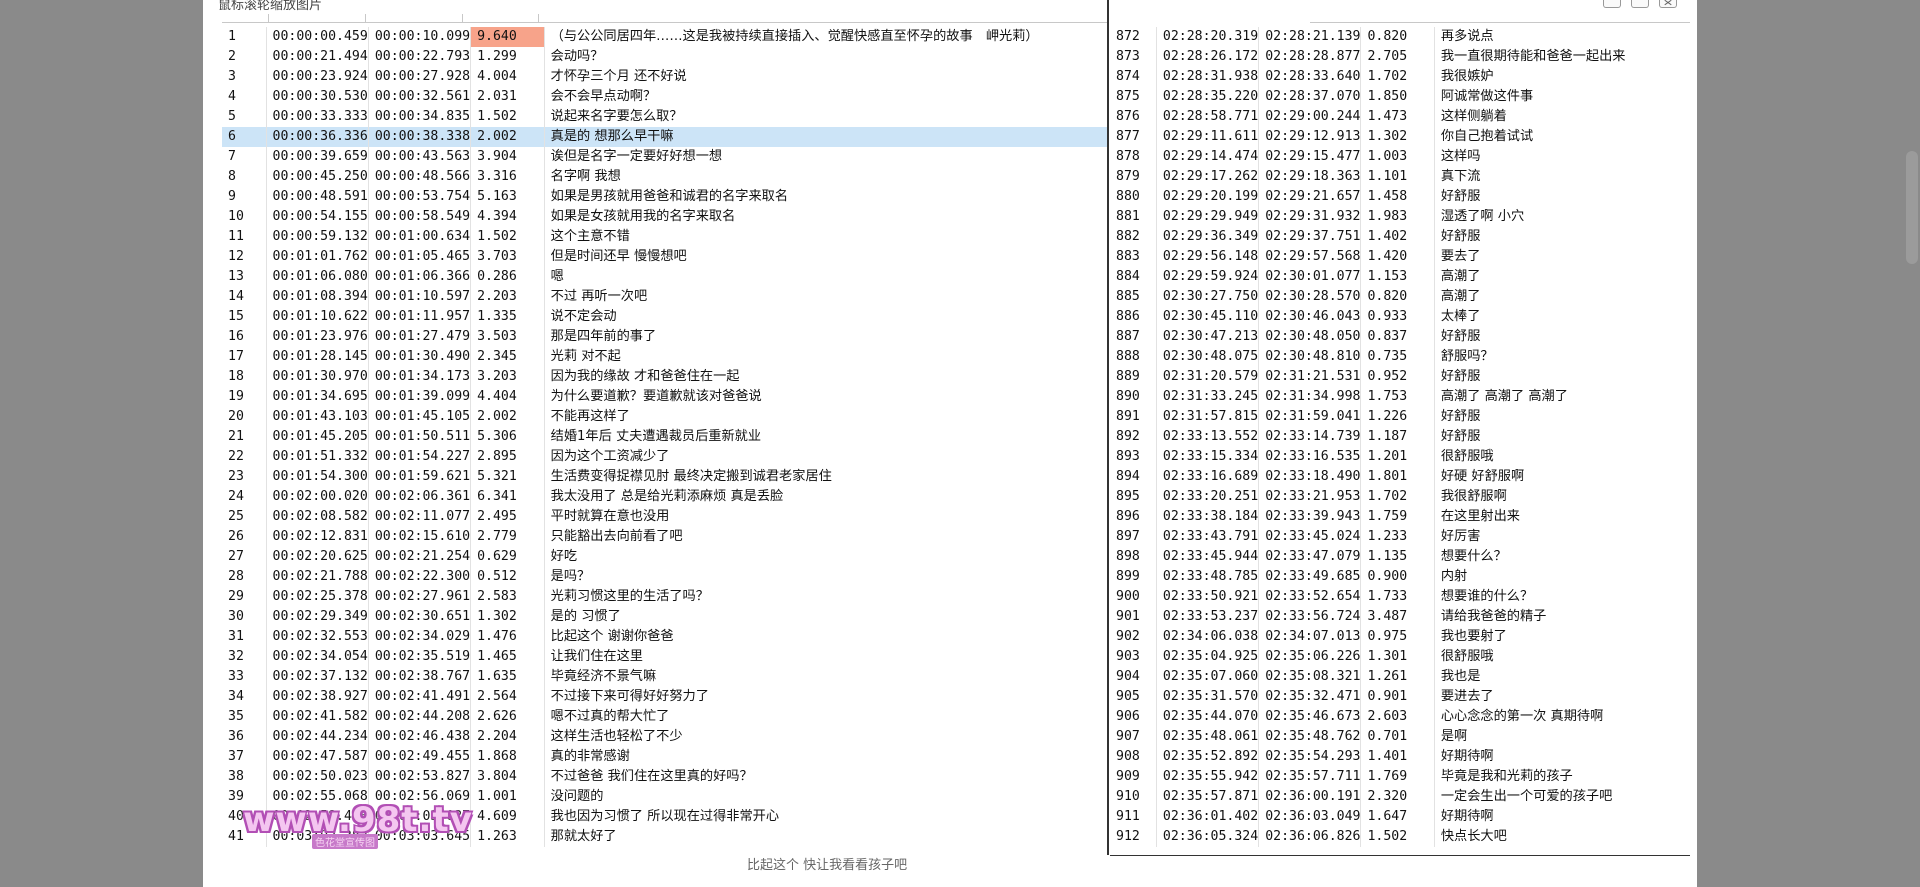 The width and height of the screenshot is (1920, 887). I want to click on left-row: 11 00:00:59.132 00:01:00.634 1.502 这个主意不错, so click(664, 237).